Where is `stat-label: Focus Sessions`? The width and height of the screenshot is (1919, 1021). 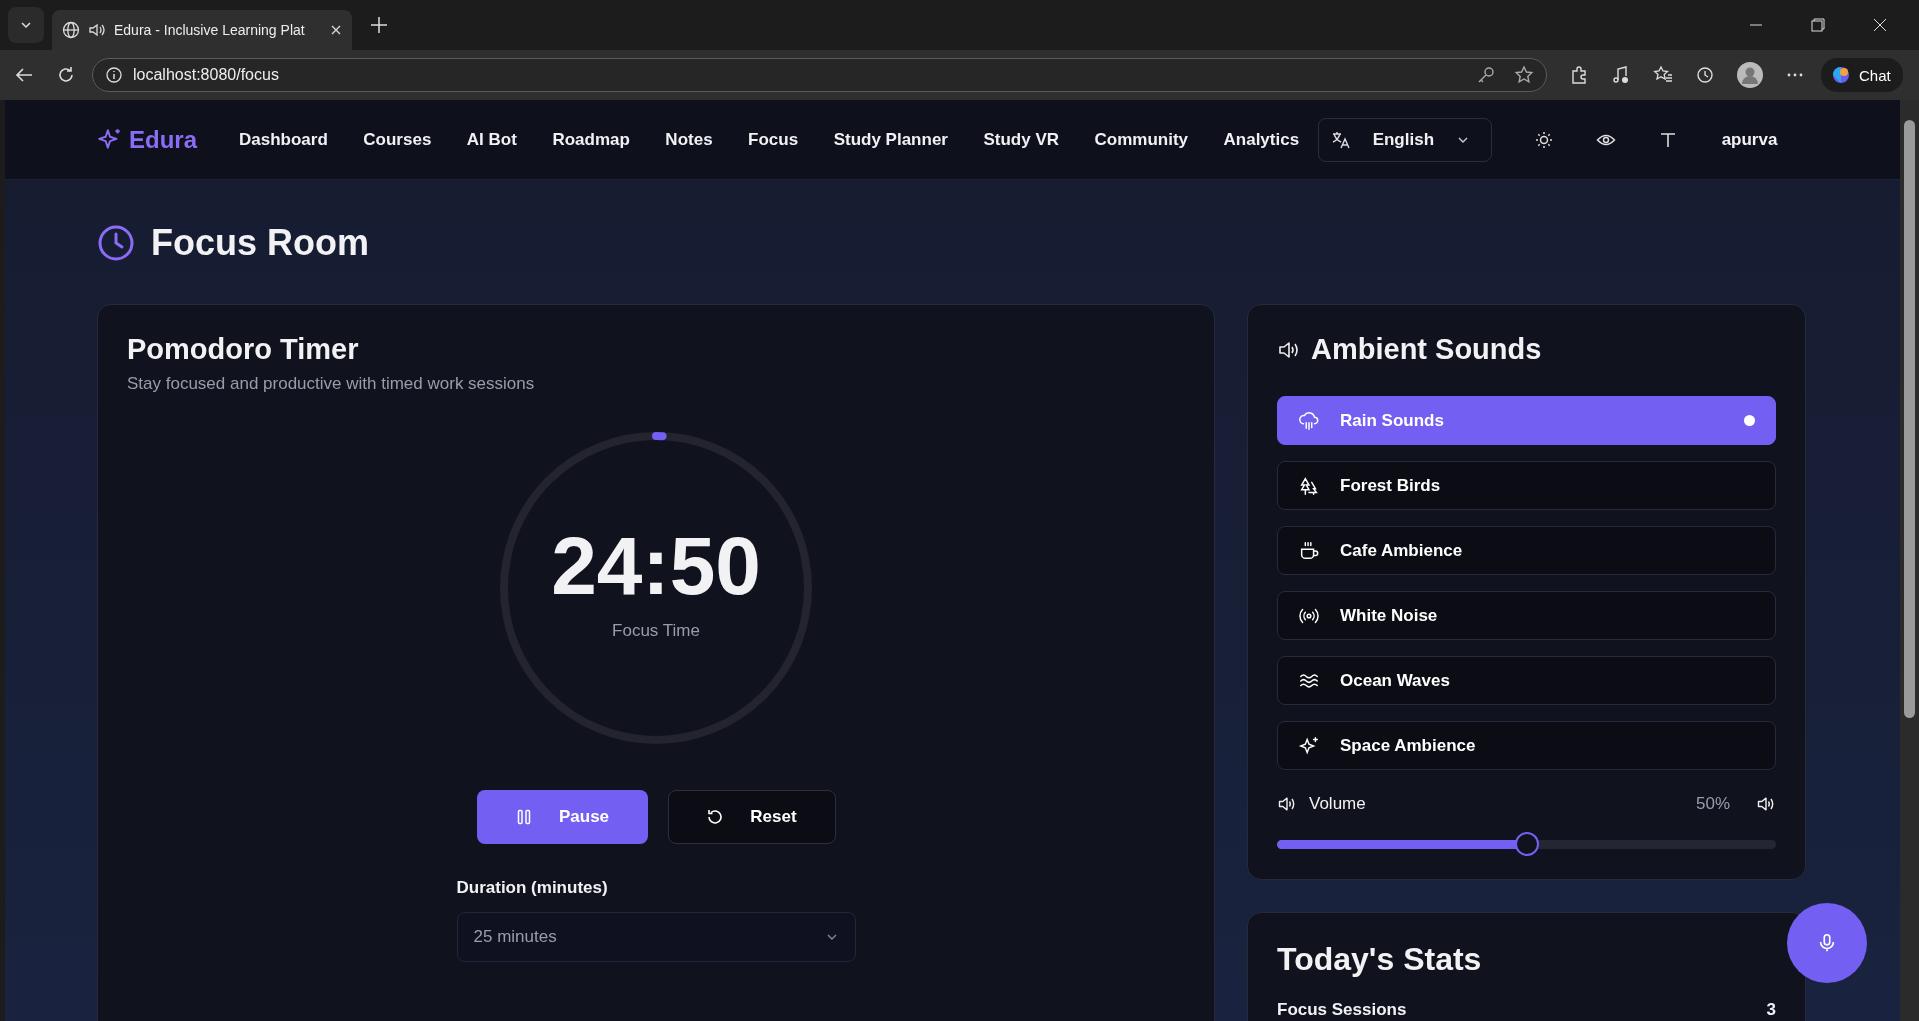
stat-label: Focus Sessions is located at coordinates (1342, 1010).